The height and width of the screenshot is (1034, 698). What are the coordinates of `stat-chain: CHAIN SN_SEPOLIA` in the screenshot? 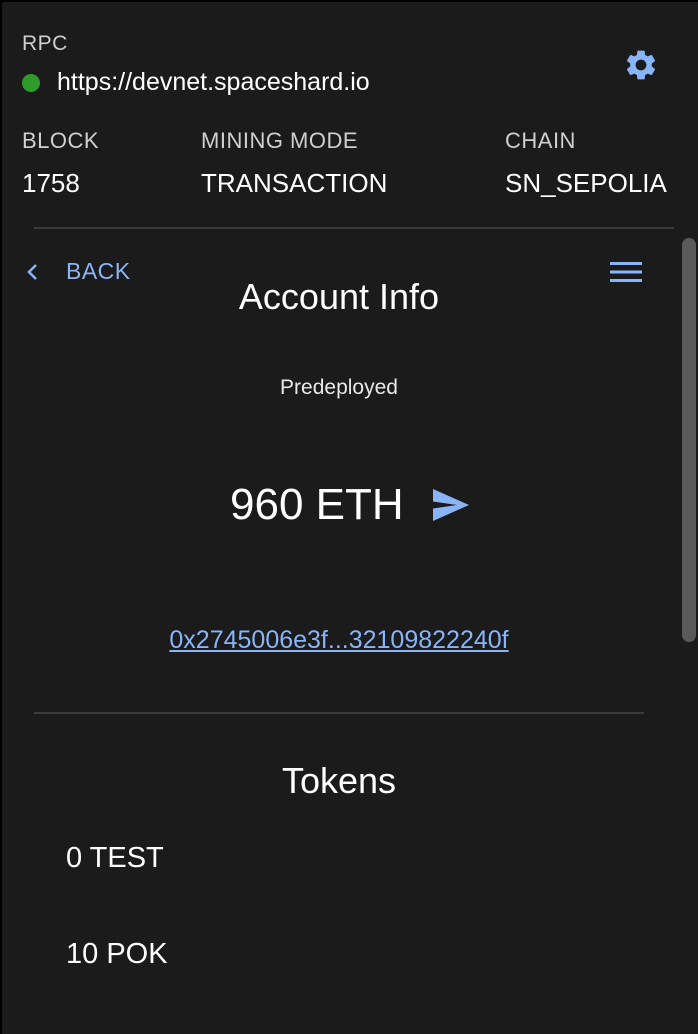 It's located at (586, 163).